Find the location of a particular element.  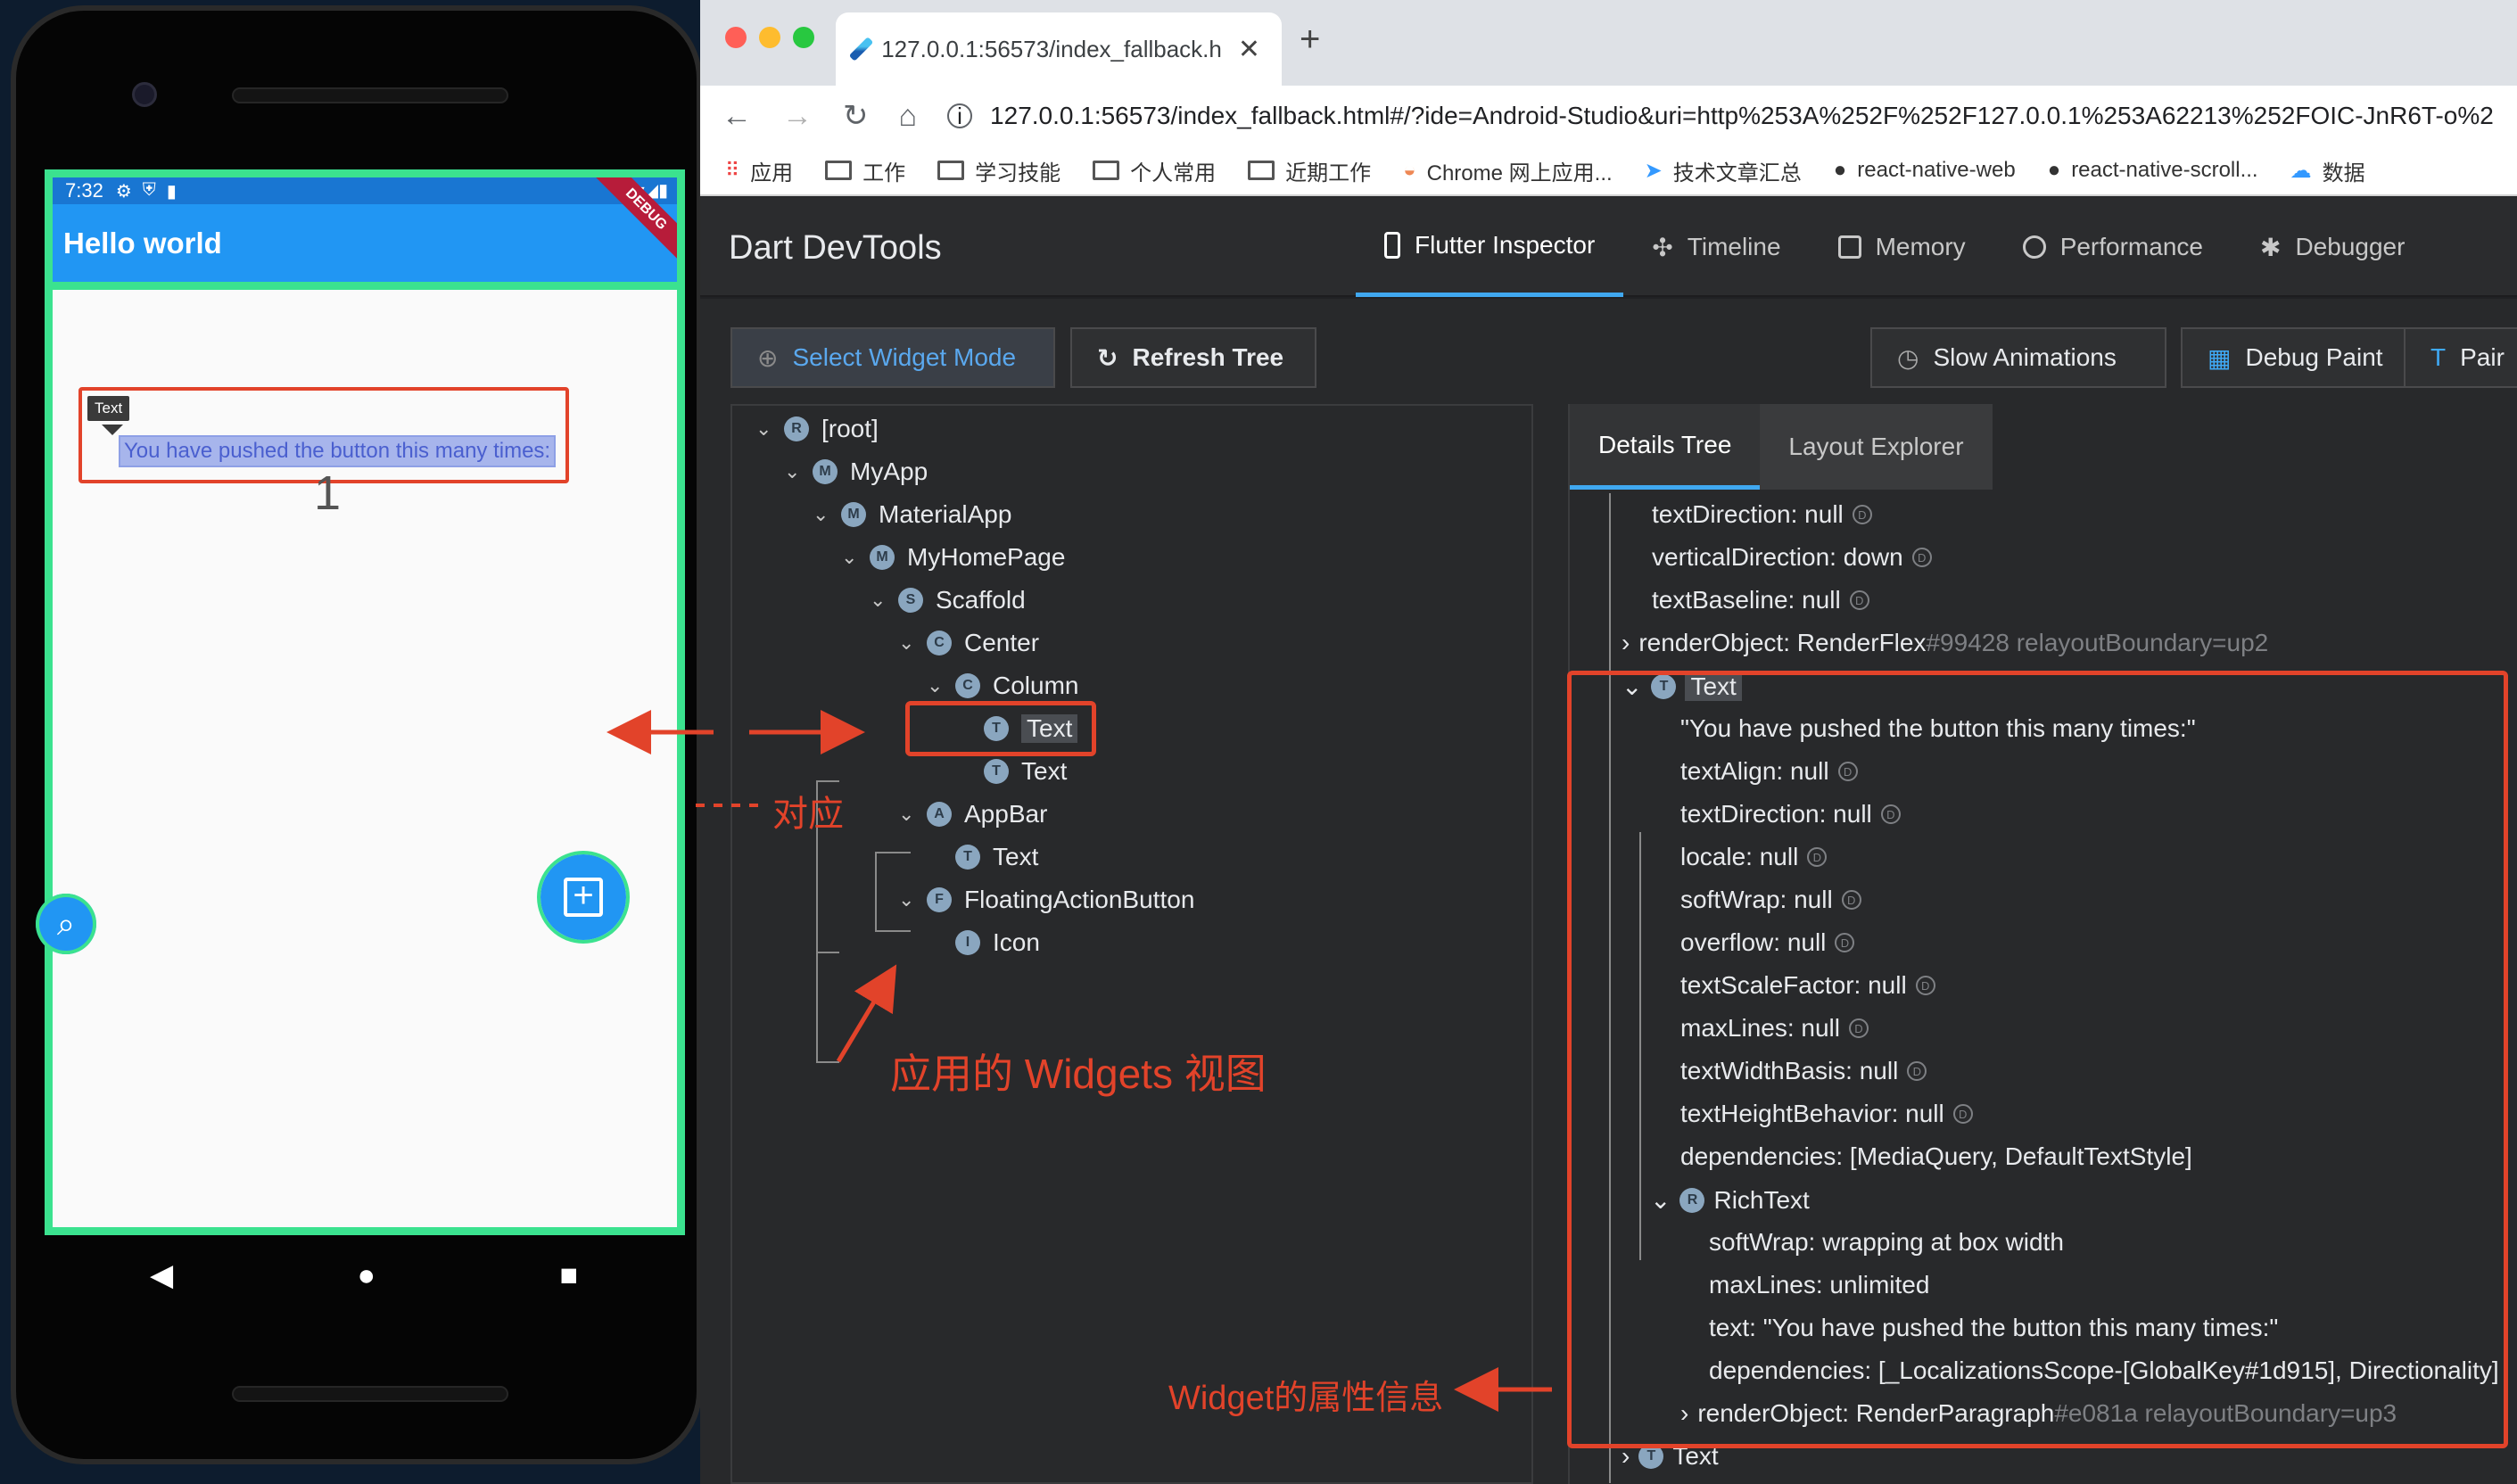

annotation-widget-props: Widget的属性信息 is located at coordinates (1306, 1398).